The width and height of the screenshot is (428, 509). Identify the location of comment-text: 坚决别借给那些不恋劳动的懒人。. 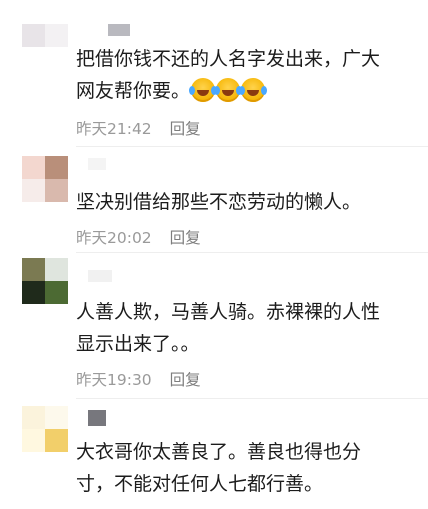
(245, 202).